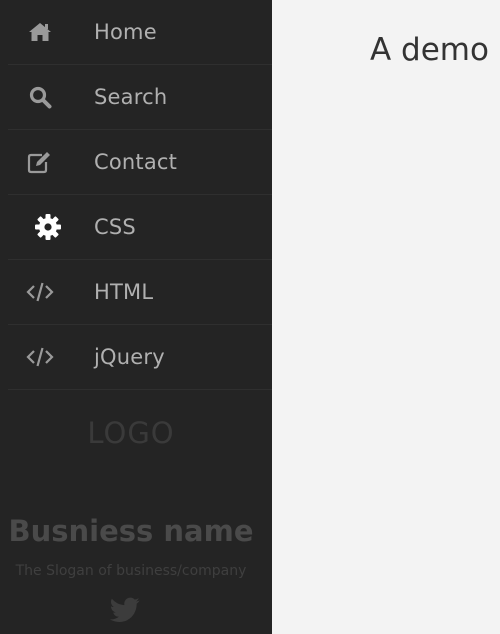  Describe the element at coordinates (131, 97) in the screenshot. I see `sidebar-item-label: Search` at that location.